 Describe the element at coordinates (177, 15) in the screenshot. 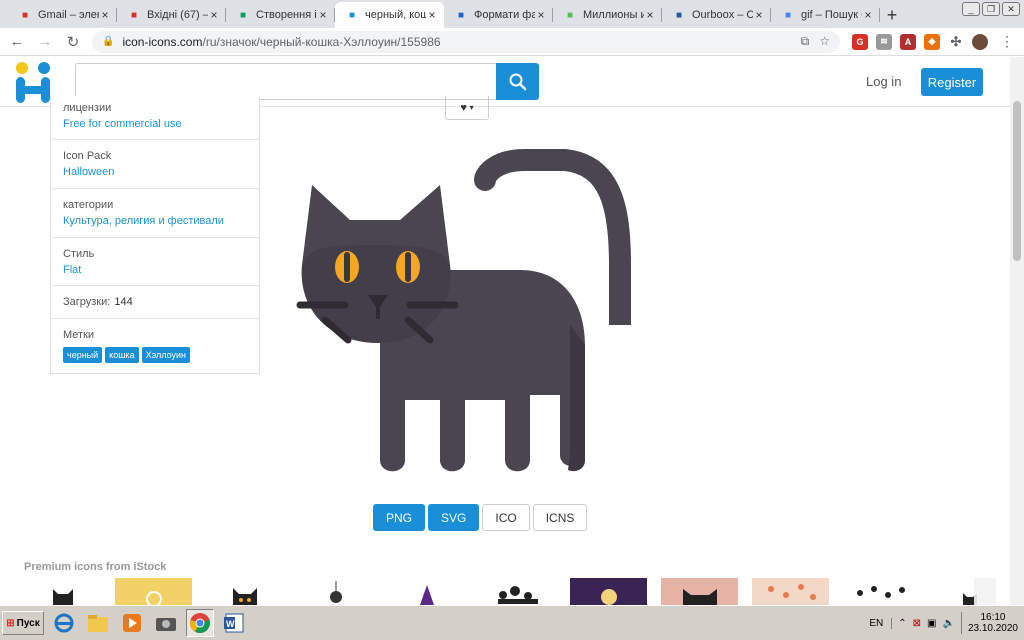

I see `tab-title: Вхідні (67) – п` at that location.